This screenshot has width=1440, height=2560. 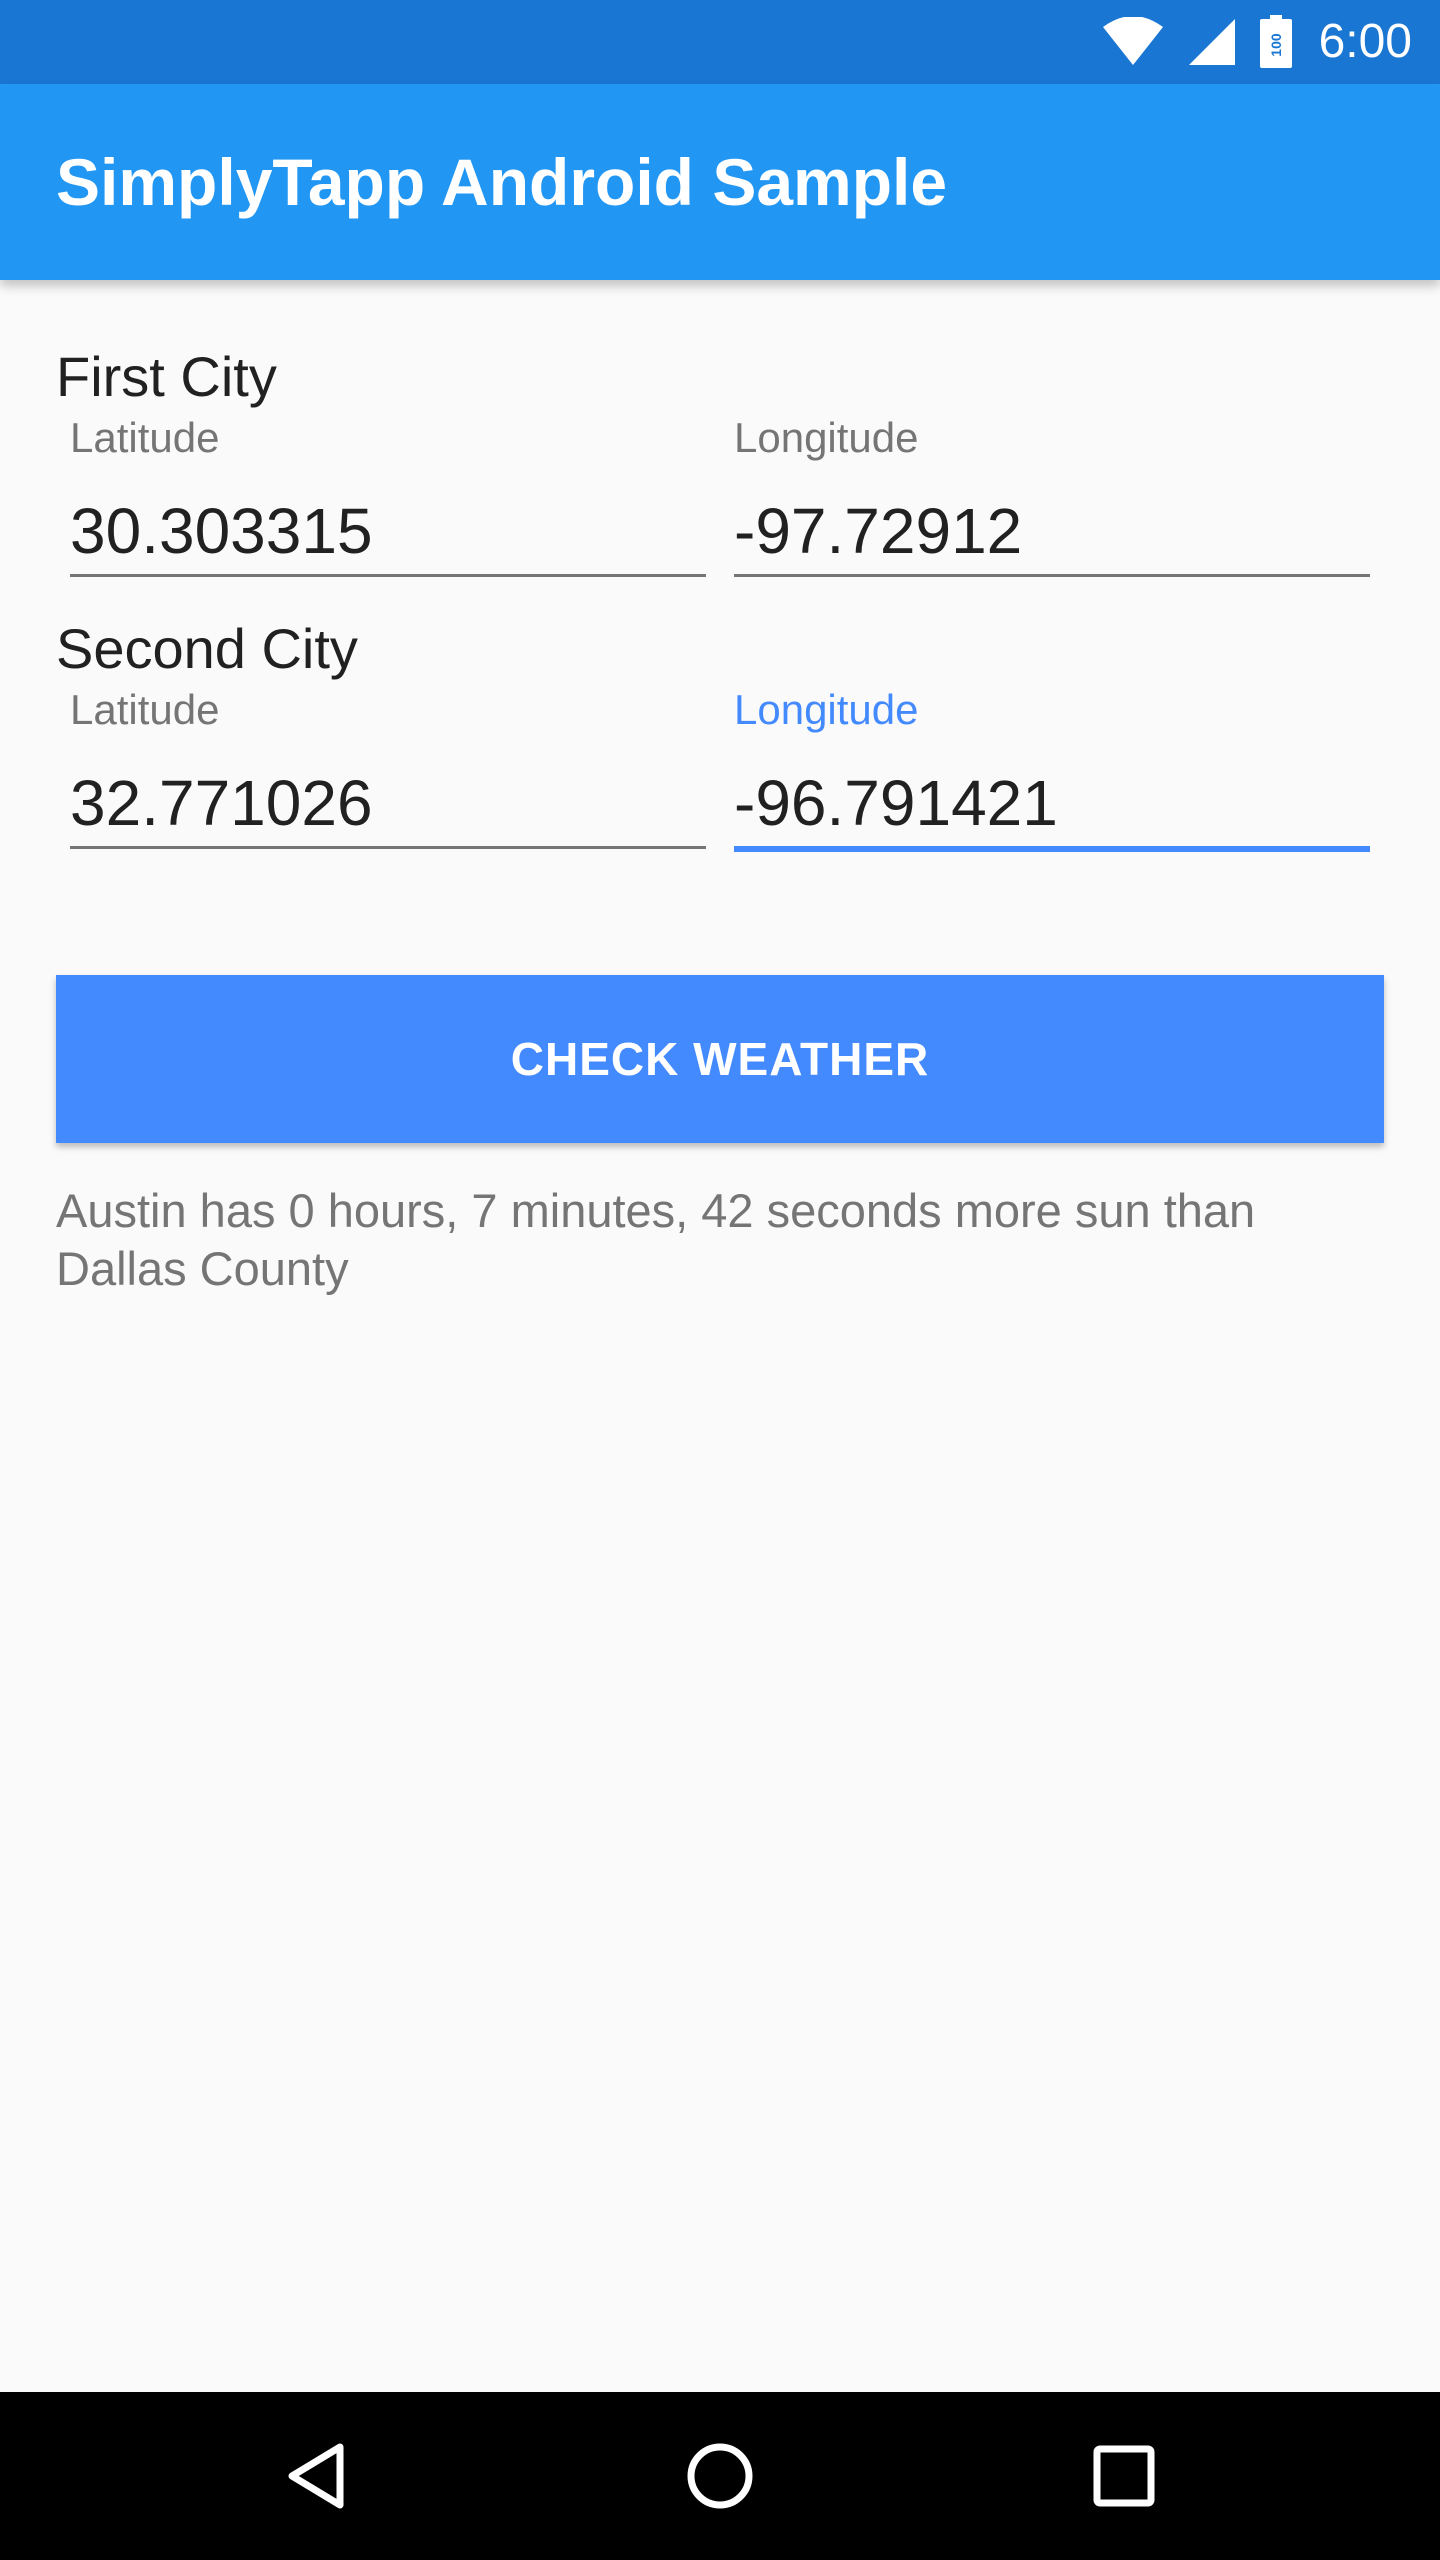 What do you see at coordinates (502, 182) in the screenshot?
I see `app-title: SimplyTapp Android Sample` at bounding box center [502, 182].